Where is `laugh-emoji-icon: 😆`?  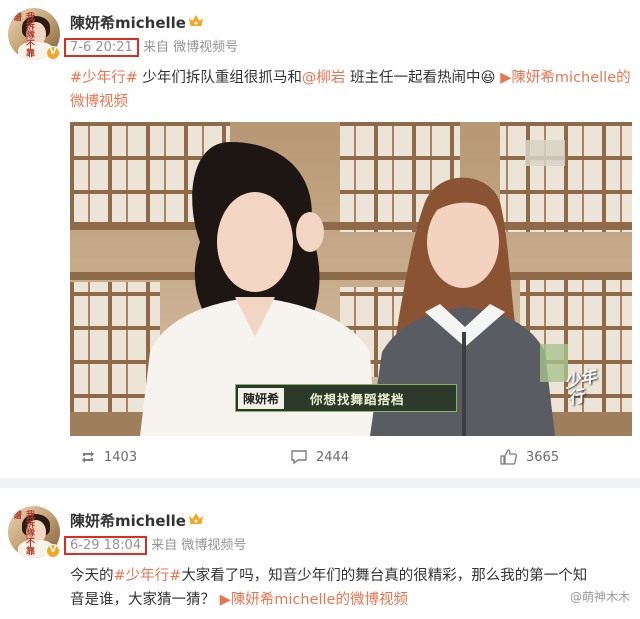
laugh-emoji-icon: 😆 is located at coordinates (488, 78).